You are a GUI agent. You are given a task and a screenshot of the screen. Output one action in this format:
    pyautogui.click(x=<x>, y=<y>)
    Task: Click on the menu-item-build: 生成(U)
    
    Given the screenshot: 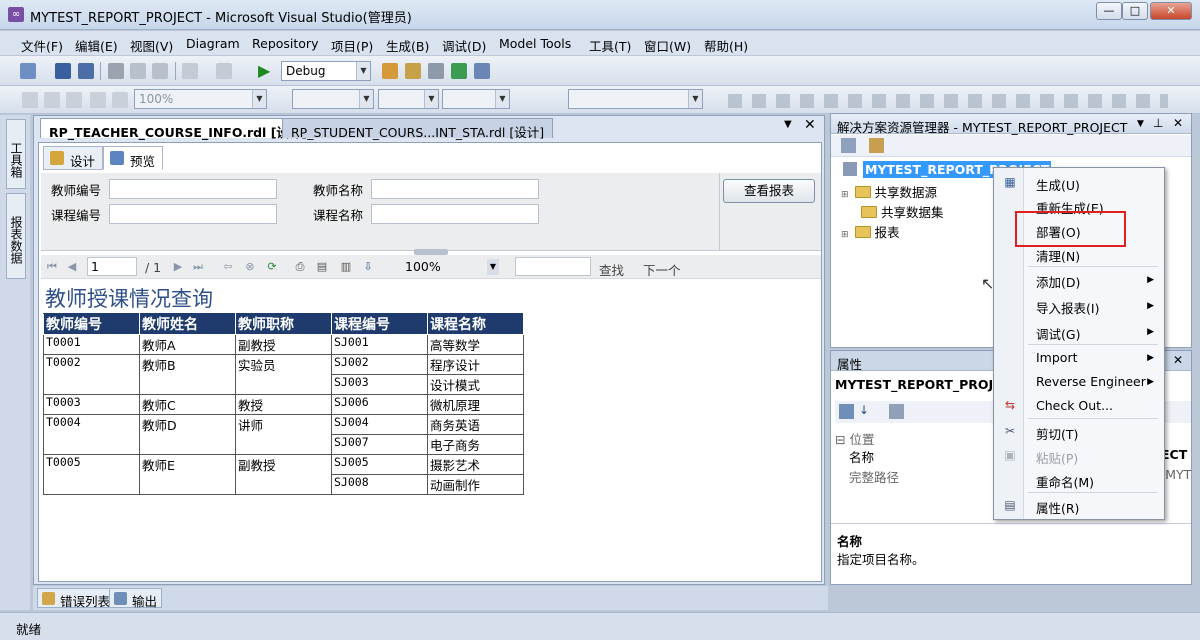 What is the action you would take?
    pyautogui.click(x=1058, y=184)
    